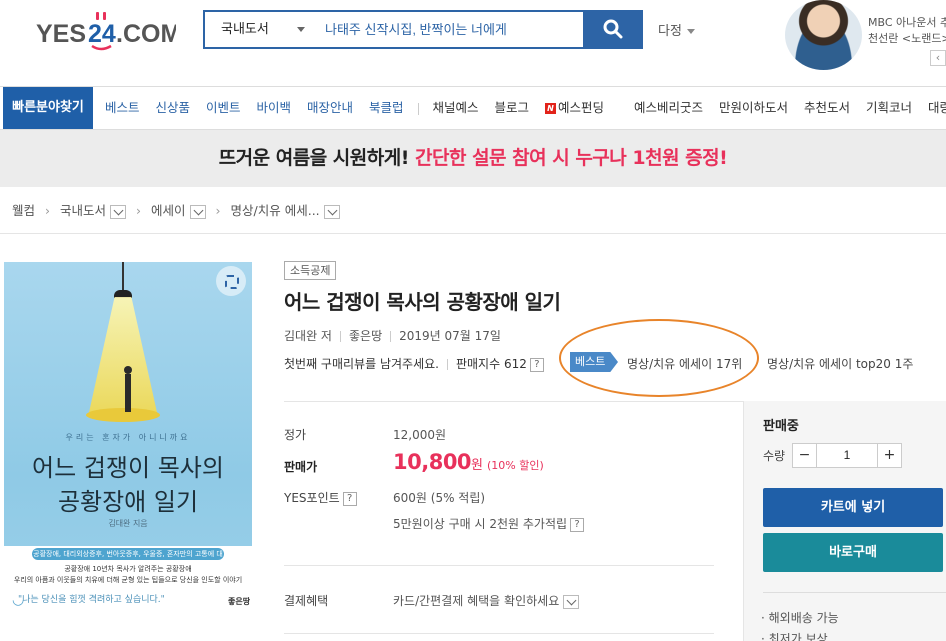  I want to click on tax-deduction-badge: 소득공제, so click(310, 270).